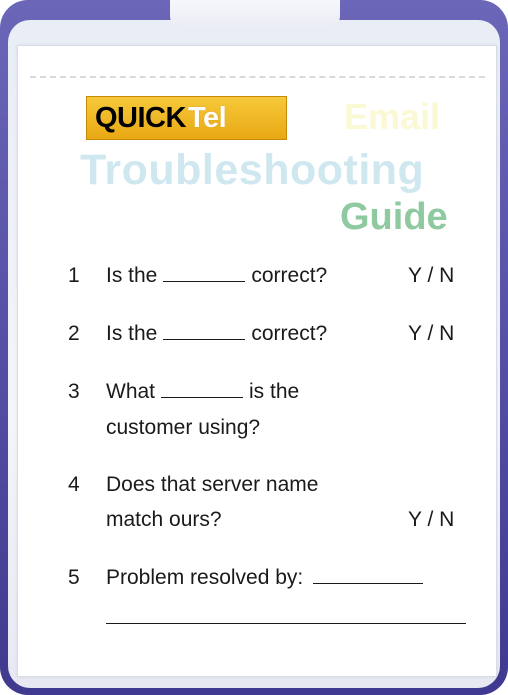 This screenshot has width=508, height=695. Describe the element at coordinates (394, 217) in the screenshot. I see `title-guide: Guide` at that location.